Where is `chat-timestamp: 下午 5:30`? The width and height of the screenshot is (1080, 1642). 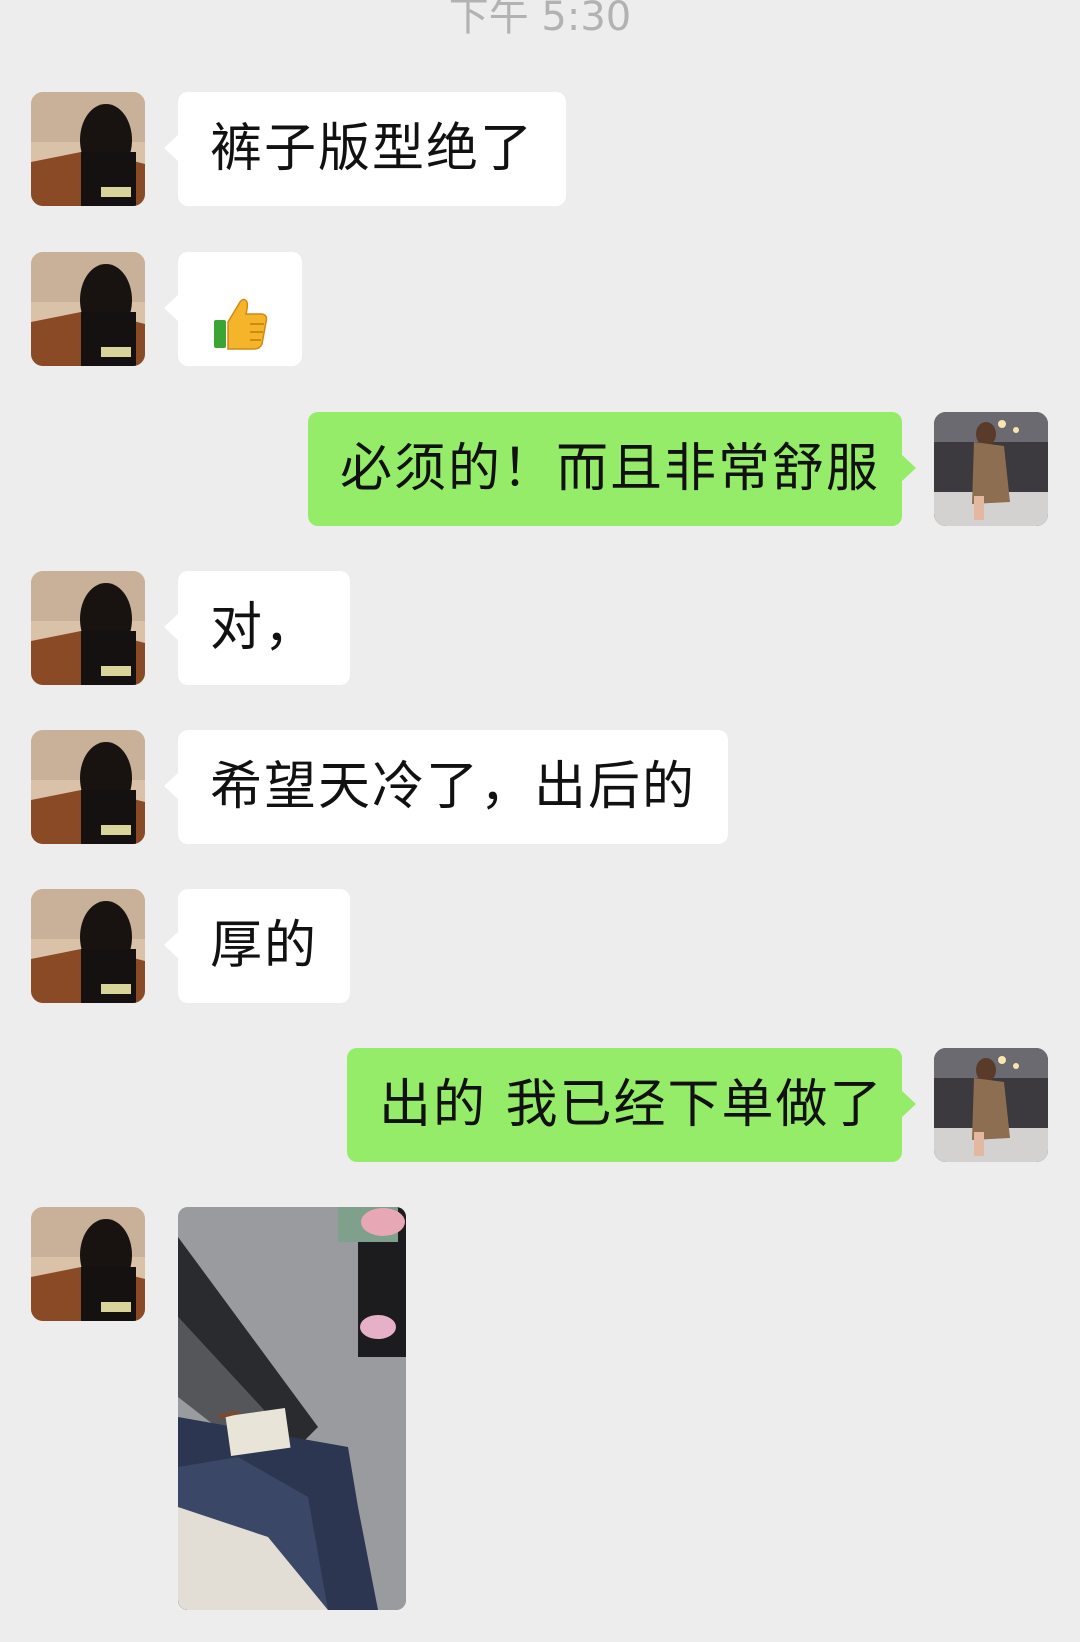
chat-timestamp: 下午 5:30 is located at coordinates (540, 20).